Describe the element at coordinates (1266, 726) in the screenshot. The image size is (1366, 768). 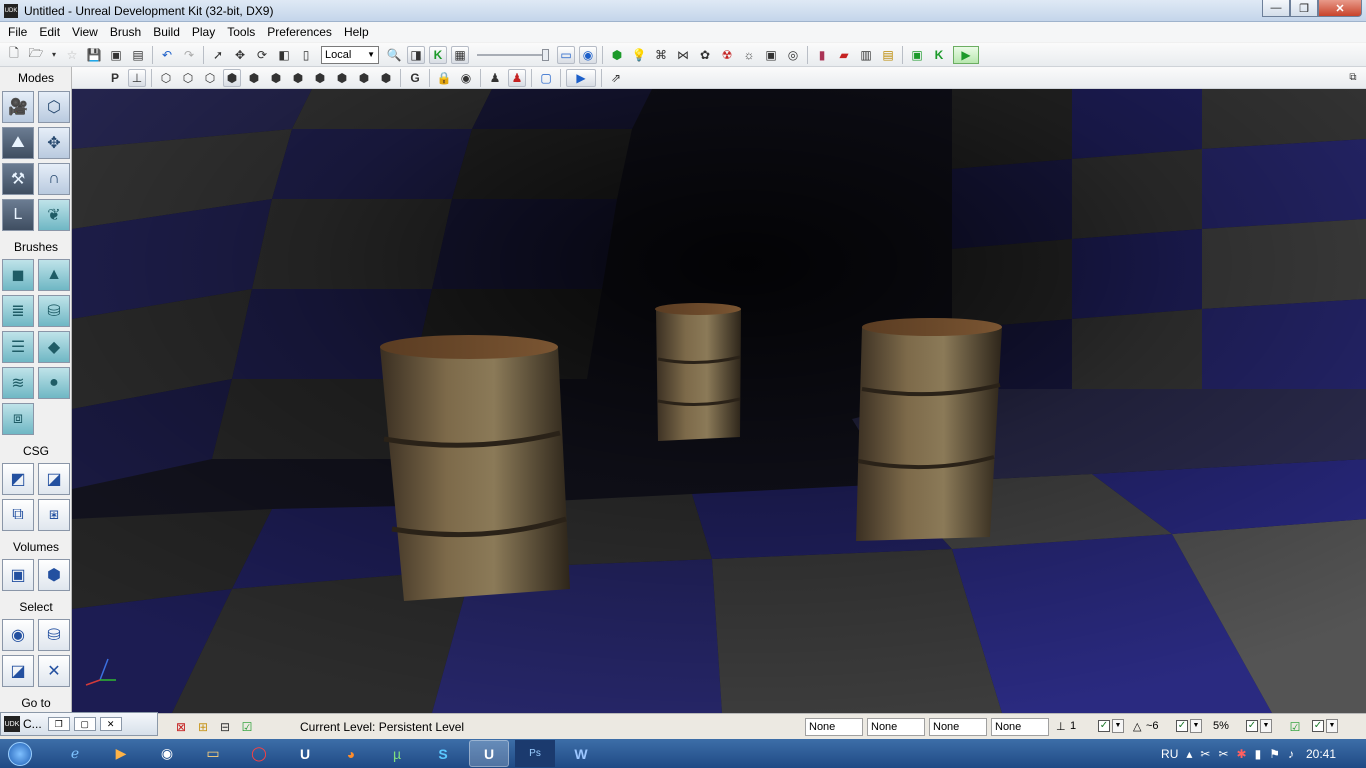
I see `scale-snap-dropdown: ▼` at that location.